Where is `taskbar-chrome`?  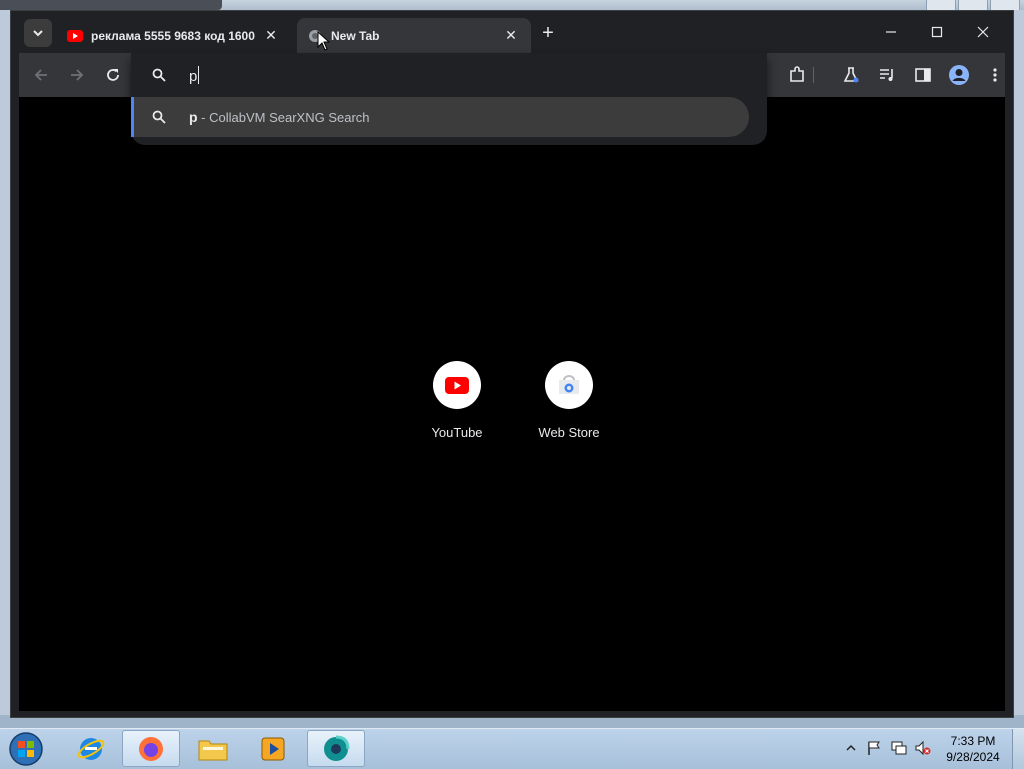 taskbar-chrome is located at coordinates (336, 748).